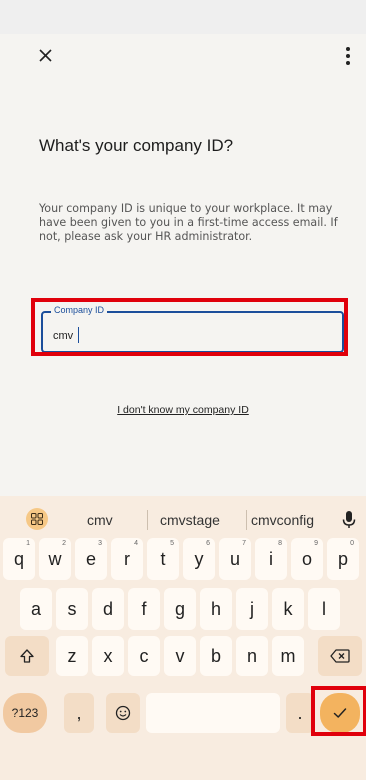  I want to click on key-label: q, so click(18, 558).